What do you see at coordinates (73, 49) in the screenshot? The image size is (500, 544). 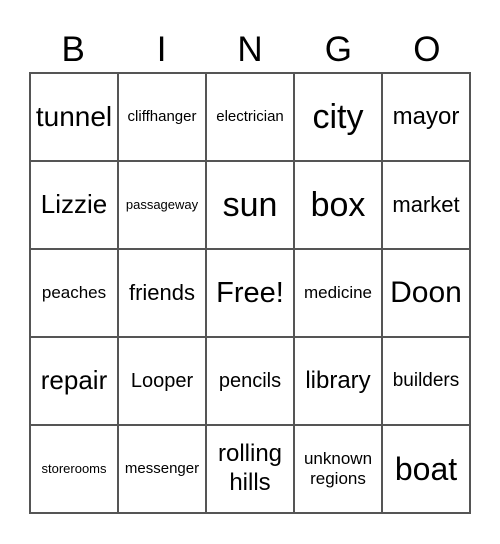 I see `header-letter-b: B` at bounding box center [73, 49].